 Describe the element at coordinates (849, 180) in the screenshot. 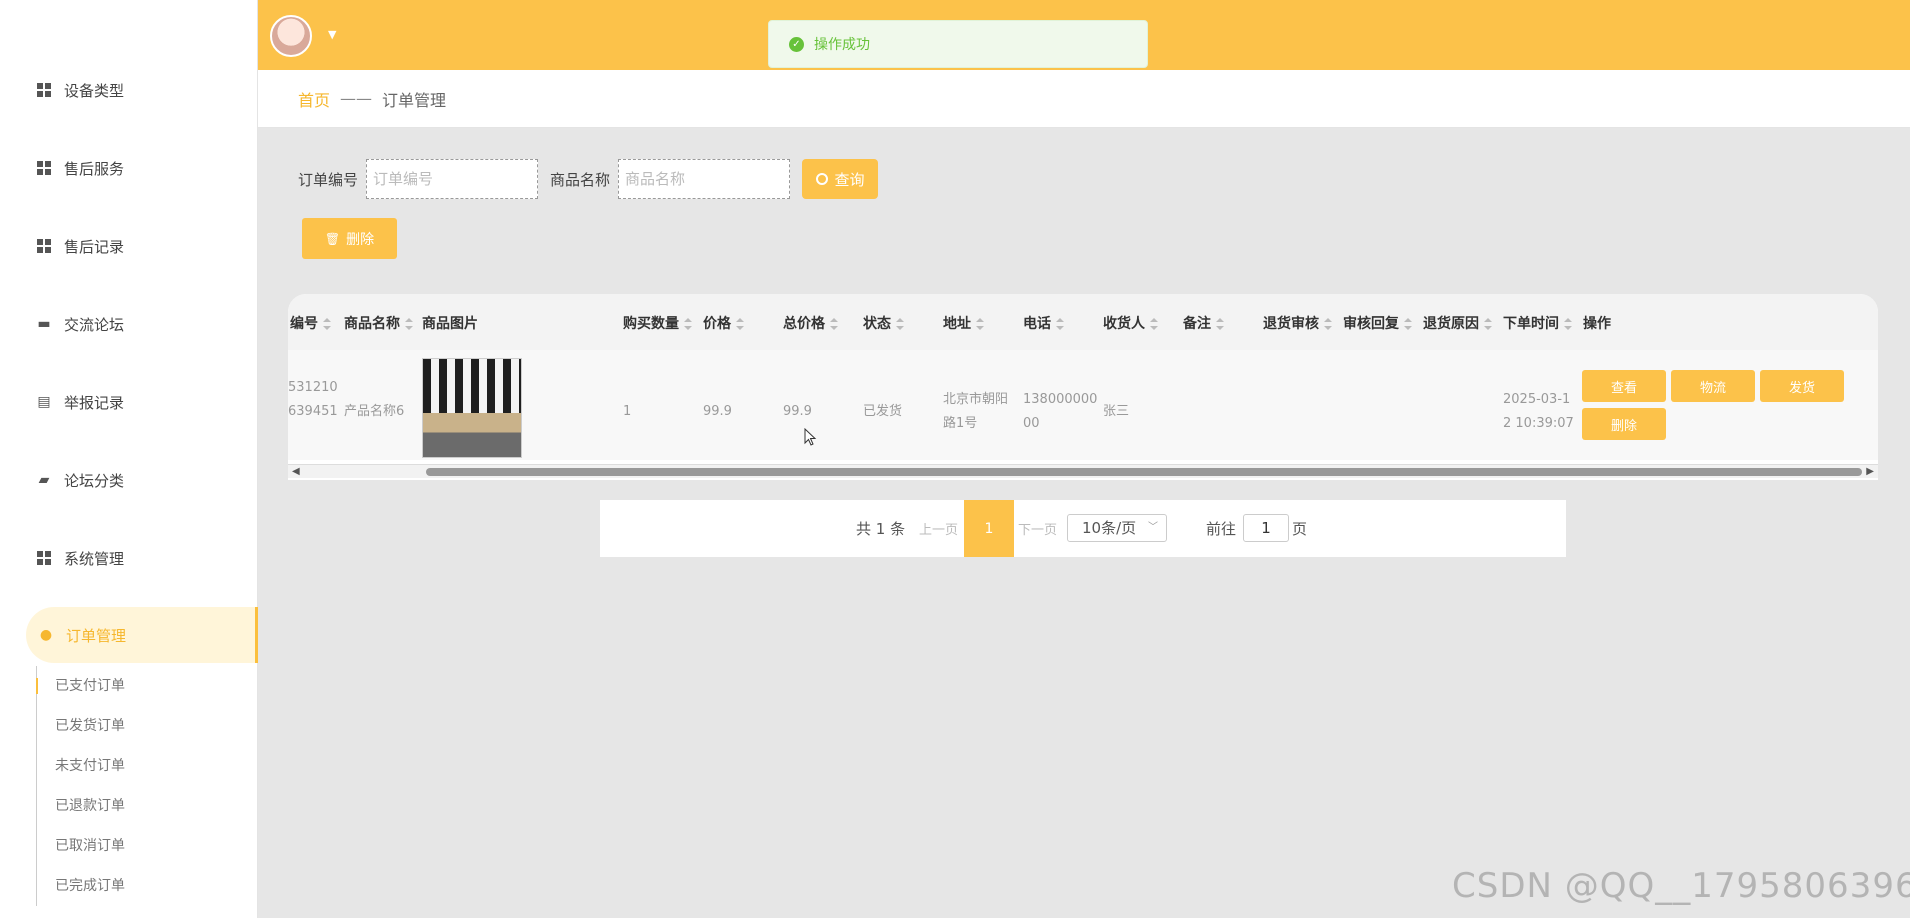

I see `query-button-label: 查询` at that location.